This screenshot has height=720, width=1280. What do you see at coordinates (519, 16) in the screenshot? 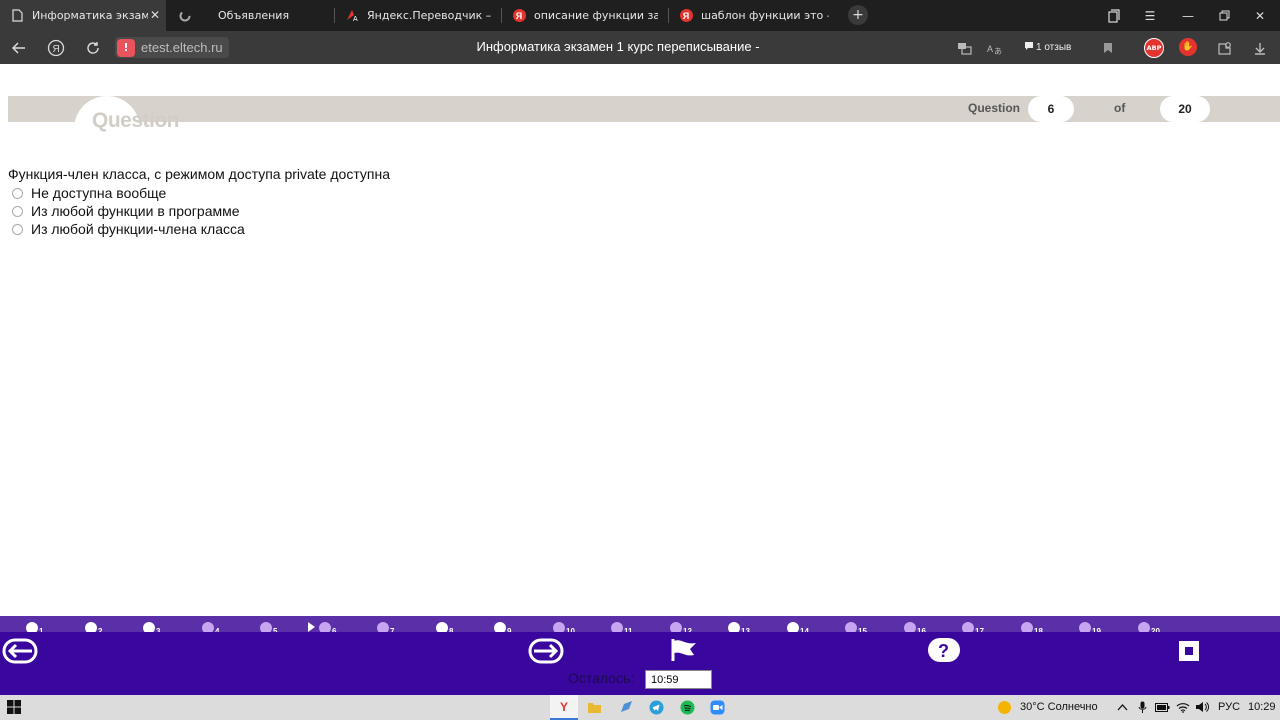
I see `yandex-icon: Я` at bounding box center [519, 16].